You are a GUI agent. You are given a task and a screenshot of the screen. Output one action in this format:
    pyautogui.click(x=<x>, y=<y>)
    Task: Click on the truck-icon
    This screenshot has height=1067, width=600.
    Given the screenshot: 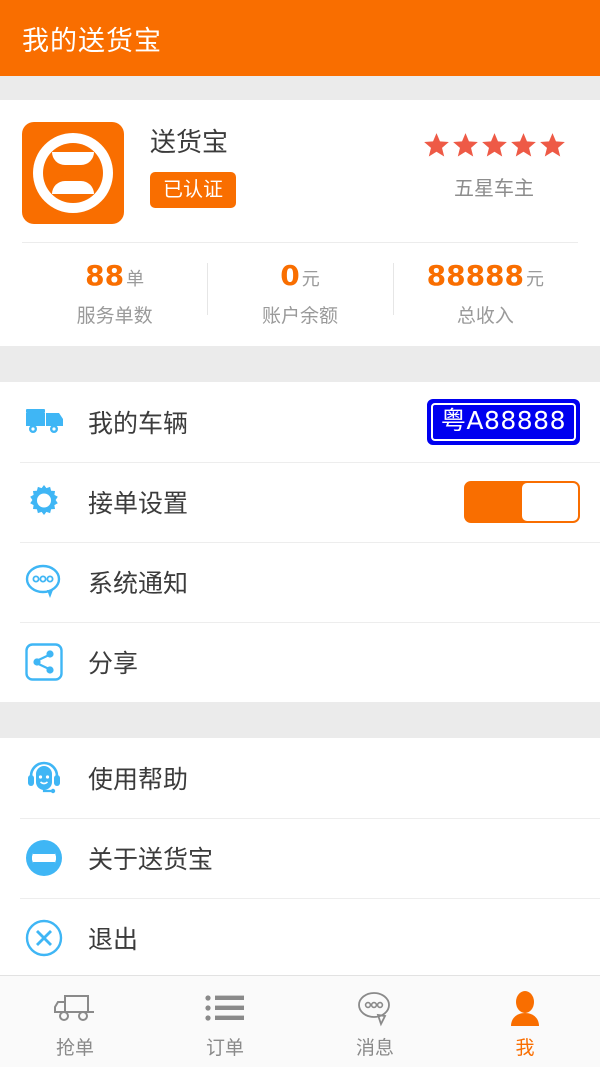 What is the action you would take?
    pyautogui.click(x=44, y=422)
    